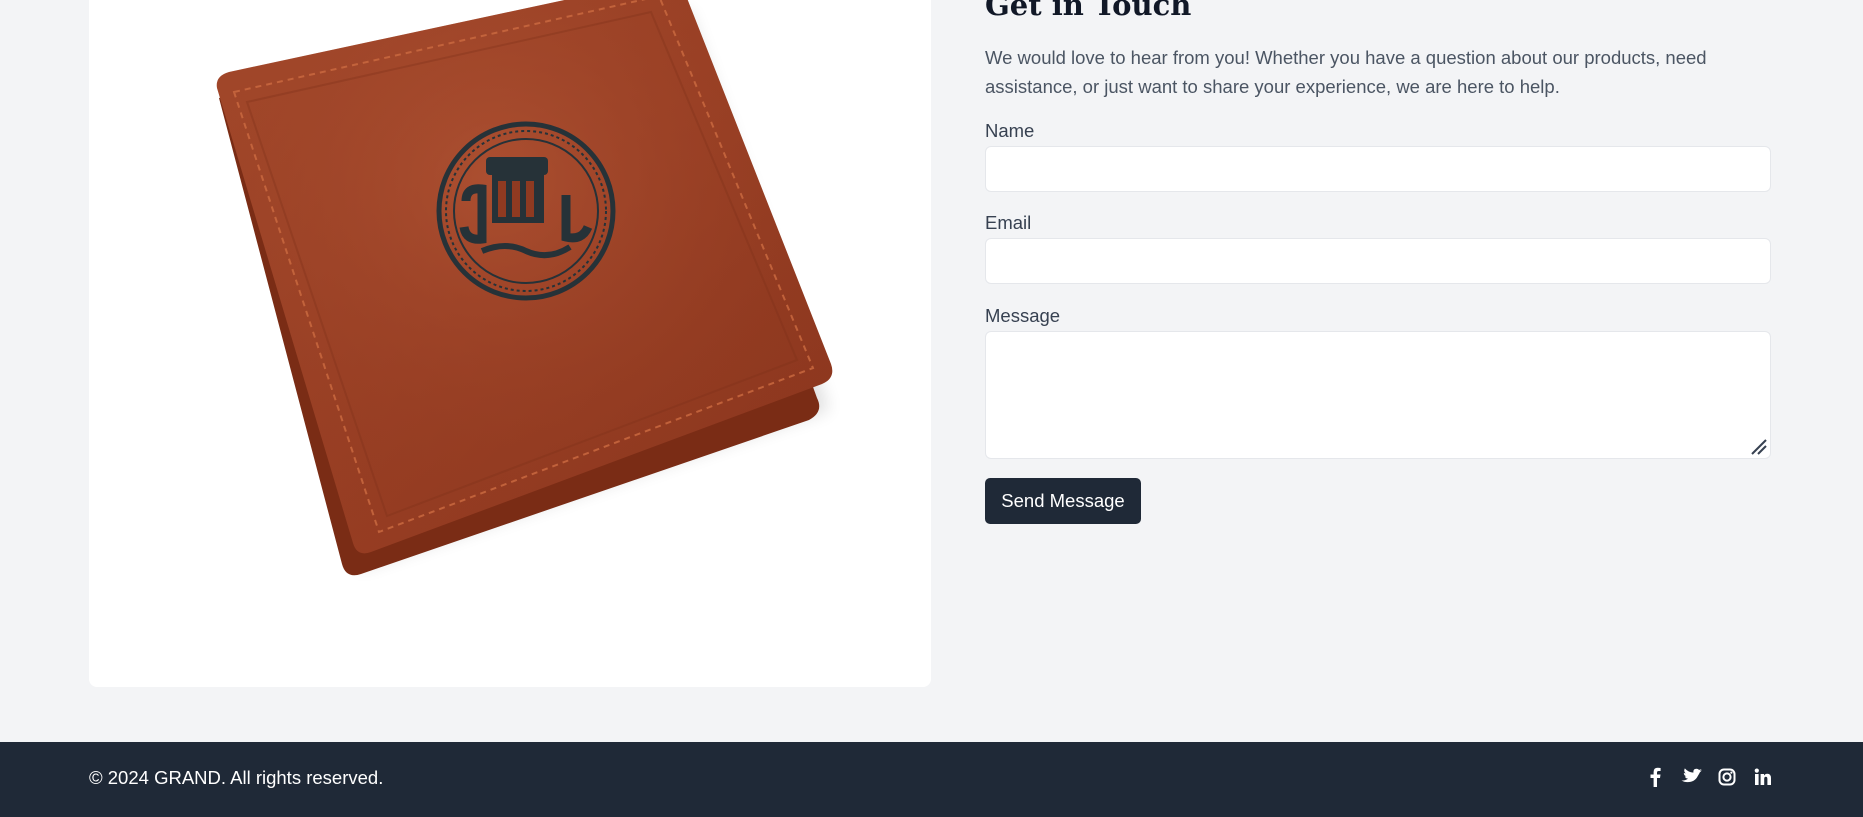  Describe the element at coordinates (1063, 501) in the screenshot. I see `send-message-button: Send Message` at that location.